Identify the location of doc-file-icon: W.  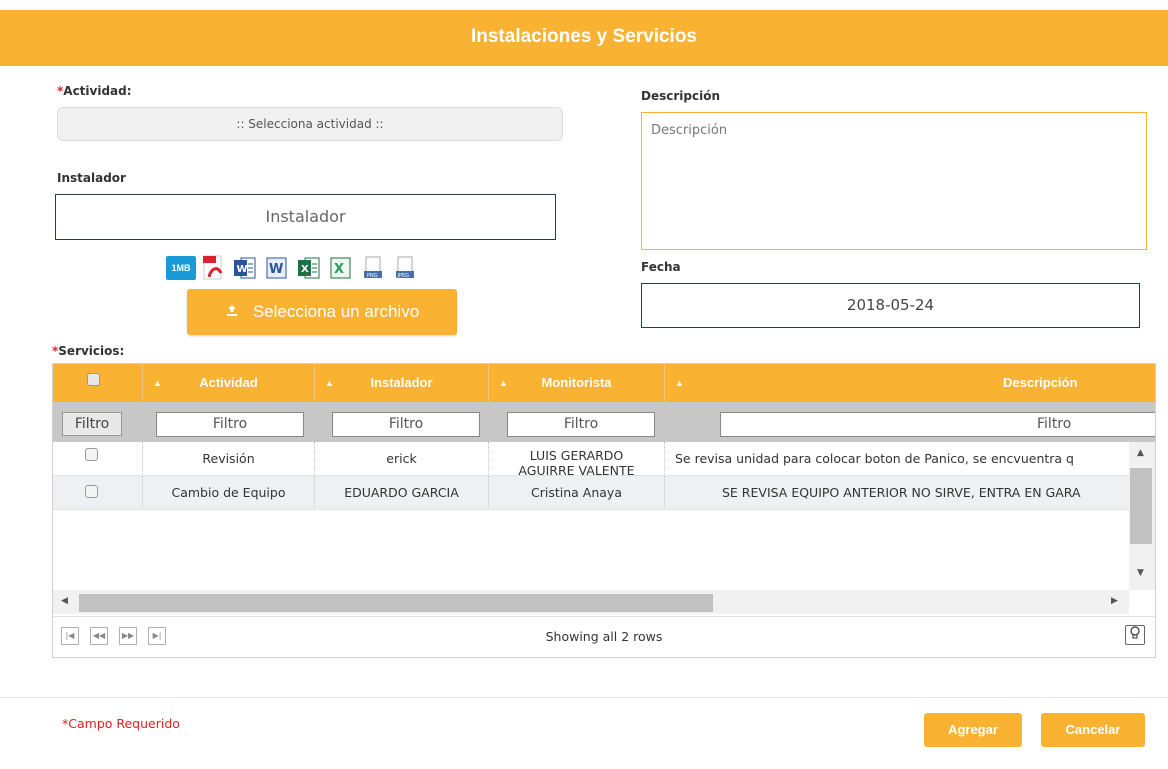
(245, 268).